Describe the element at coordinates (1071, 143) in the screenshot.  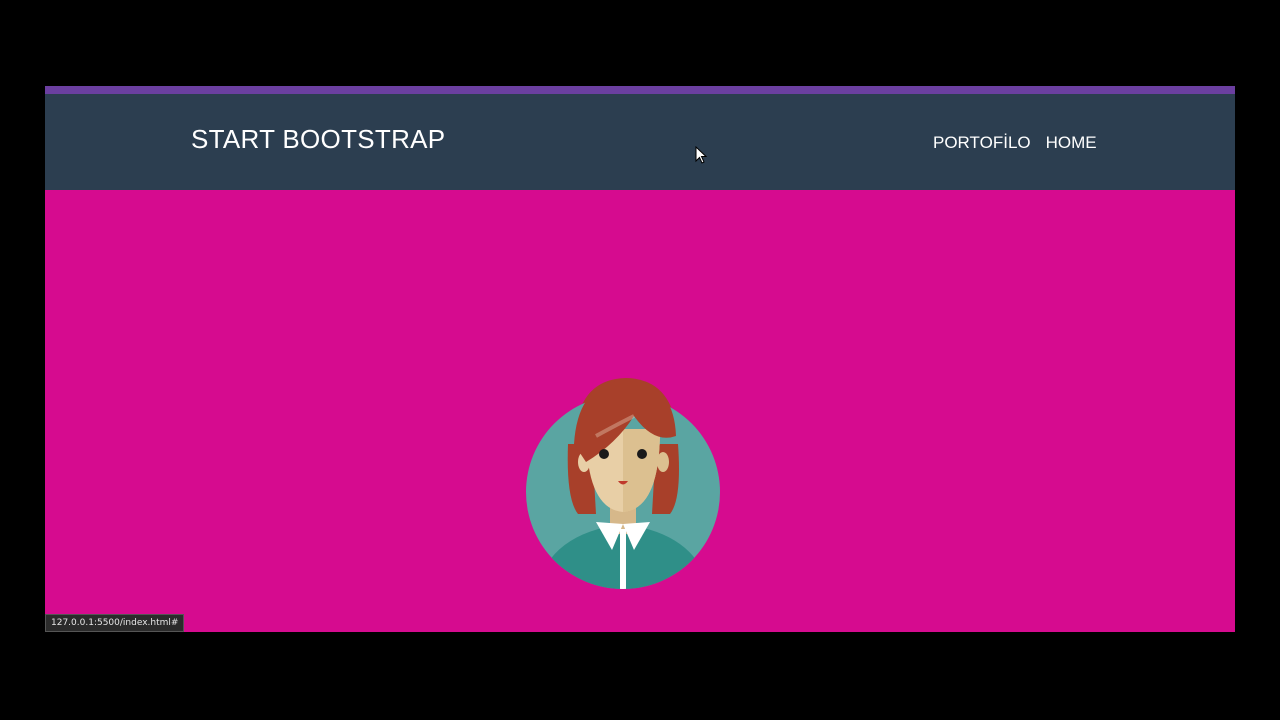
I see `nav-link-home: HOME` at that location.